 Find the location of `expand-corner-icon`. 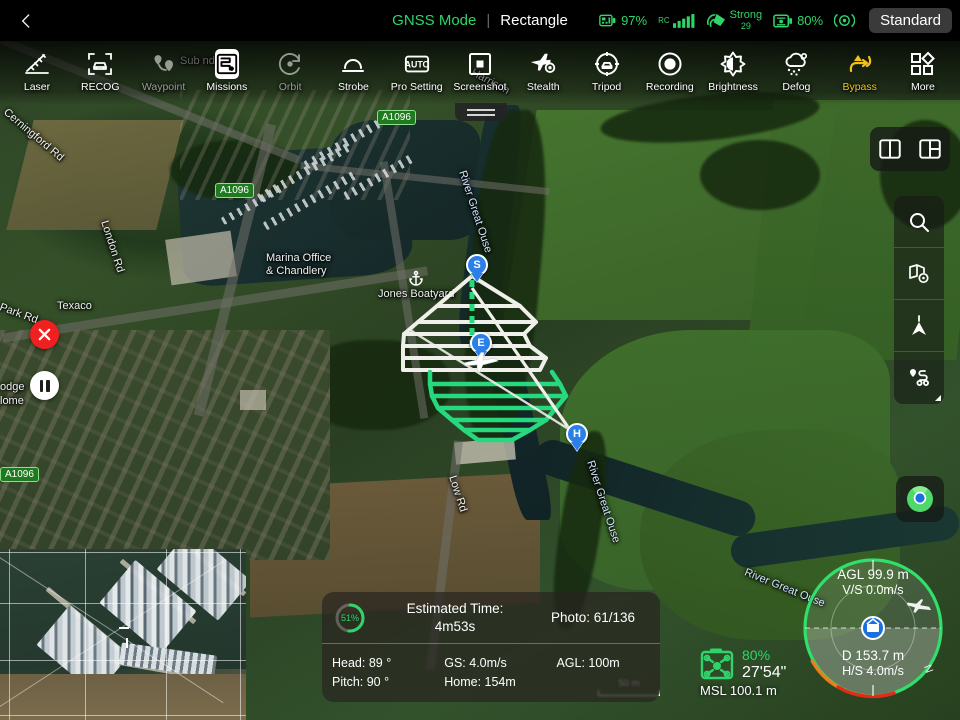

expand-corner-icon is located at coordinates (938, 398).